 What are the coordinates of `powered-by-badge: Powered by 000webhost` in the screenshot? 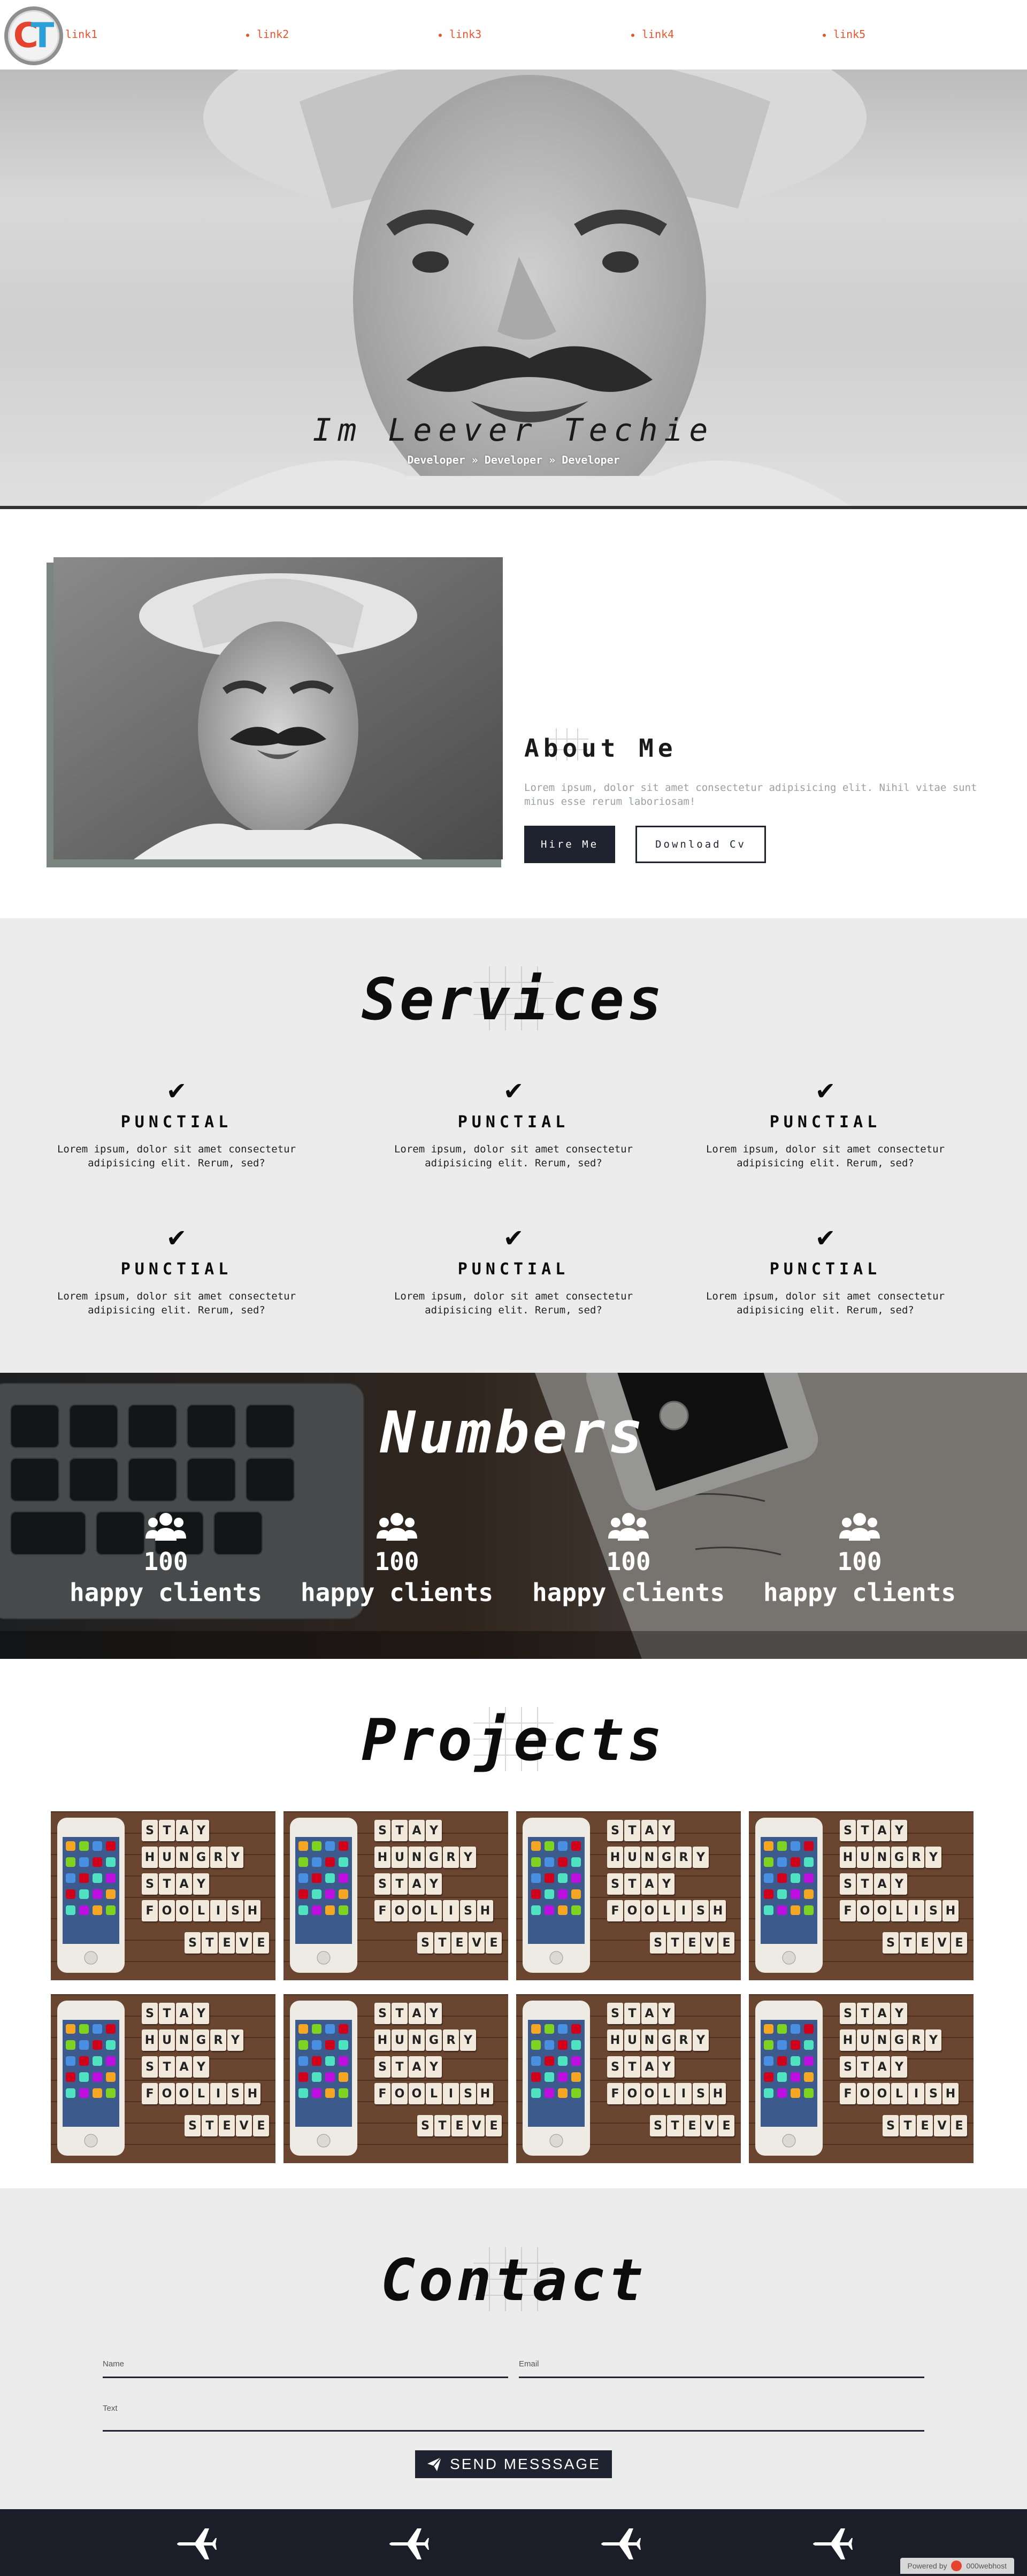 It's located at (957, 2566).